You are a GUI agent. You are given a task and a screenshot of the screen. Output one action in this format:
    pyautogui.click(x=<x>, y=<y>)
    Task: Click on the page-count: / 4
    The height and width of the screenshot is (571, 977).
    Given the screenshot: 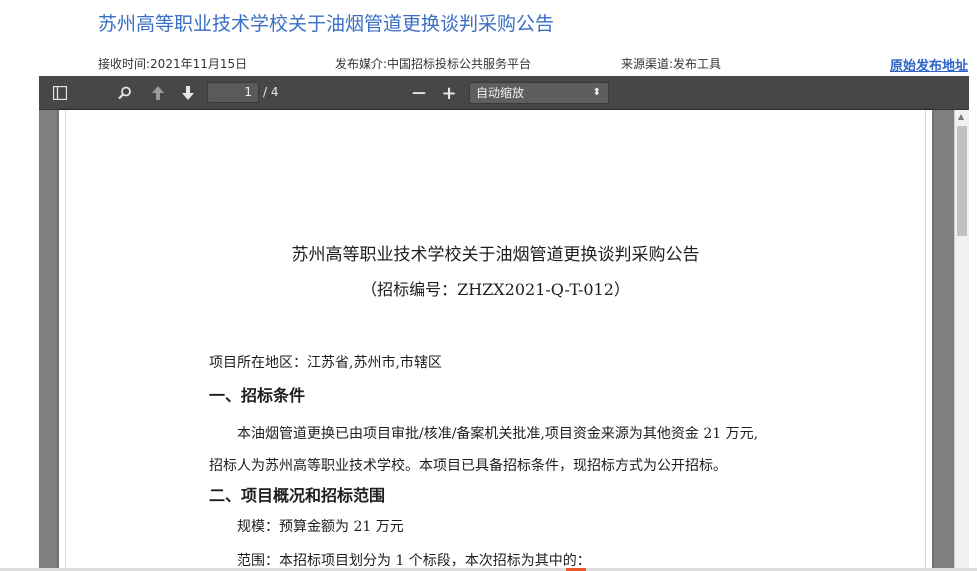 What is the action you would take?
    pyautogui.click(x=271, y=92)
    